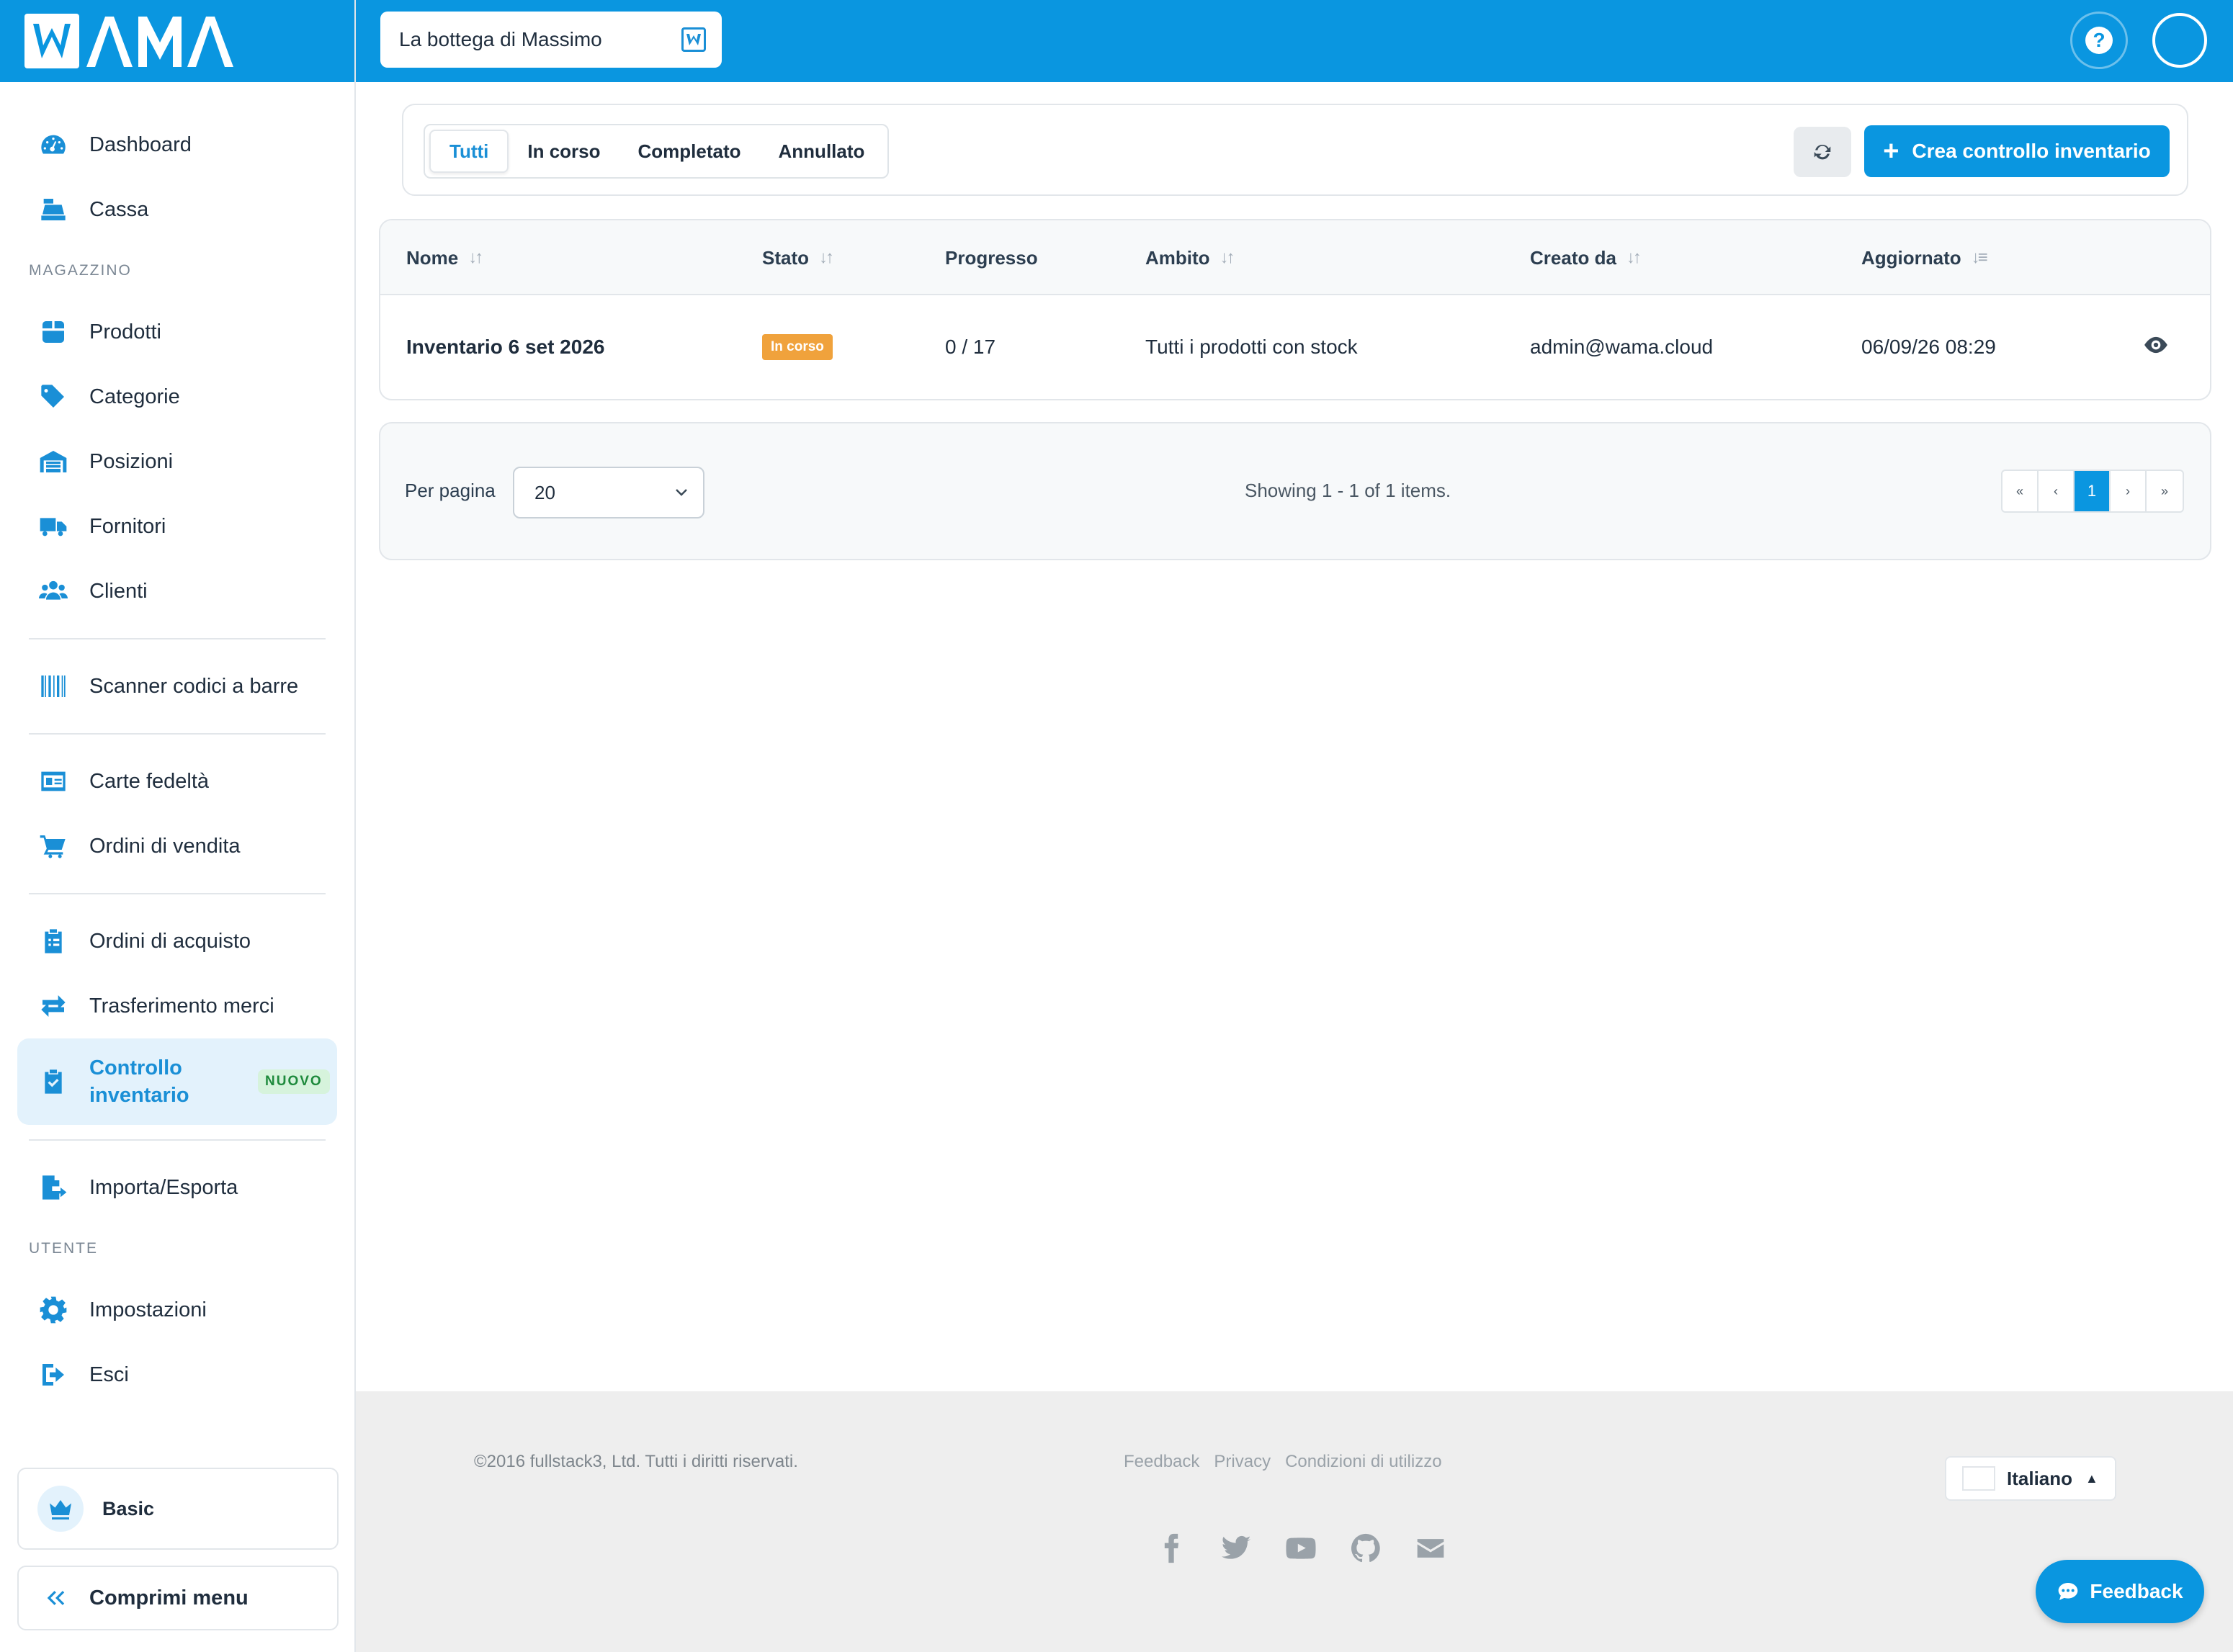  Describe the element at coordinates (2030, 1478) in the screenshot. I see `language-selector: Italiano ▲` at that location.